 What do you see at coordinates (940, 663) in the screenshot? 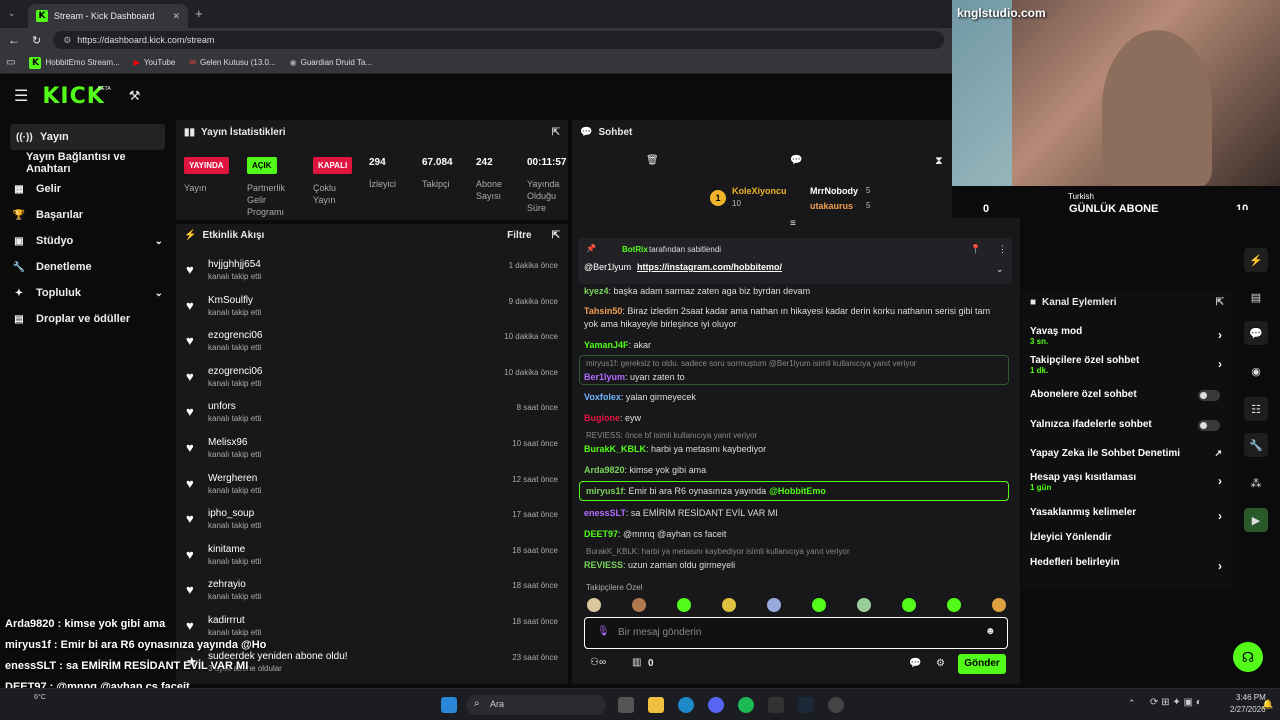
I see `gear-icon: ⚙` at bounding box center [940, 663].